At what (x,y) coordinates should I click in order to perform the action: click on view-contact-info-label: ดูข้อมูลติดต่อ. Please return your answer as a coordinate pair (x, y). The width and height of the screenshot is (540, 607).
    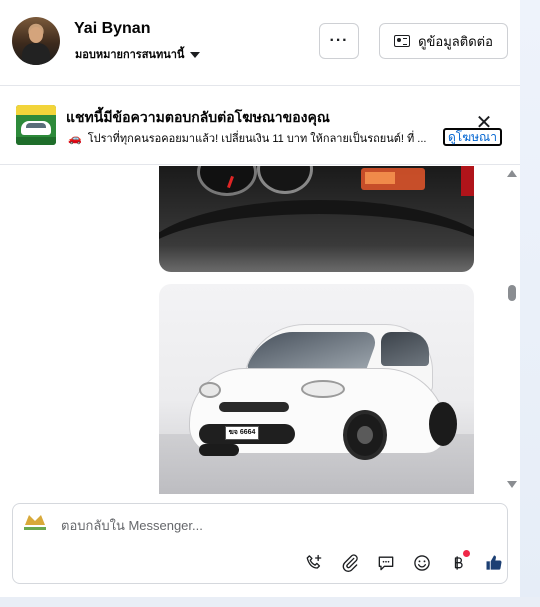
    Looking at the image, I should click on (455, 41).